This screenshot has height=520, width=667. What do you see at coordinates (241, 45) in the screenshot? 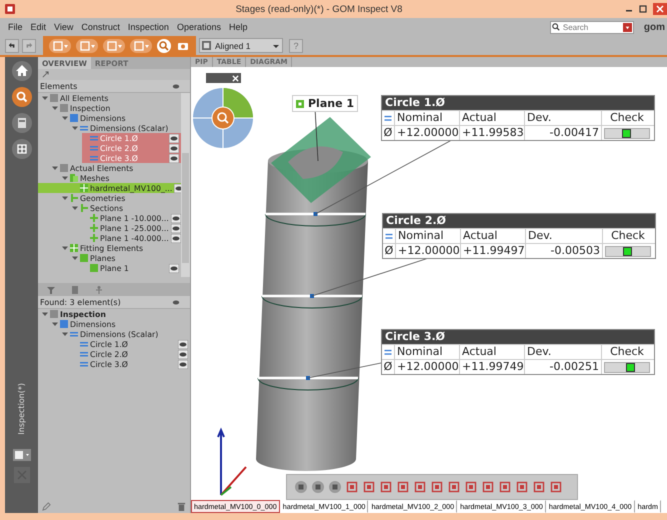
I see `alignment-select: Aligned 1` at bounding box center [241, 45].